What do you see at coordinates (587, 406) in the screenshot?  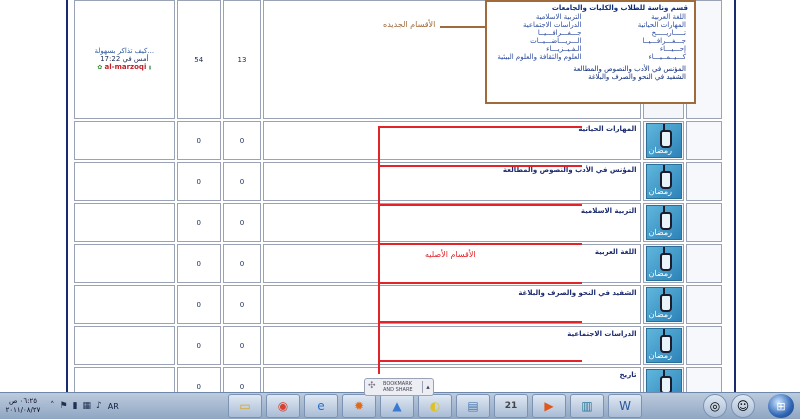 I see `network-app-icon: ▥` at bounding box center [587, 406].